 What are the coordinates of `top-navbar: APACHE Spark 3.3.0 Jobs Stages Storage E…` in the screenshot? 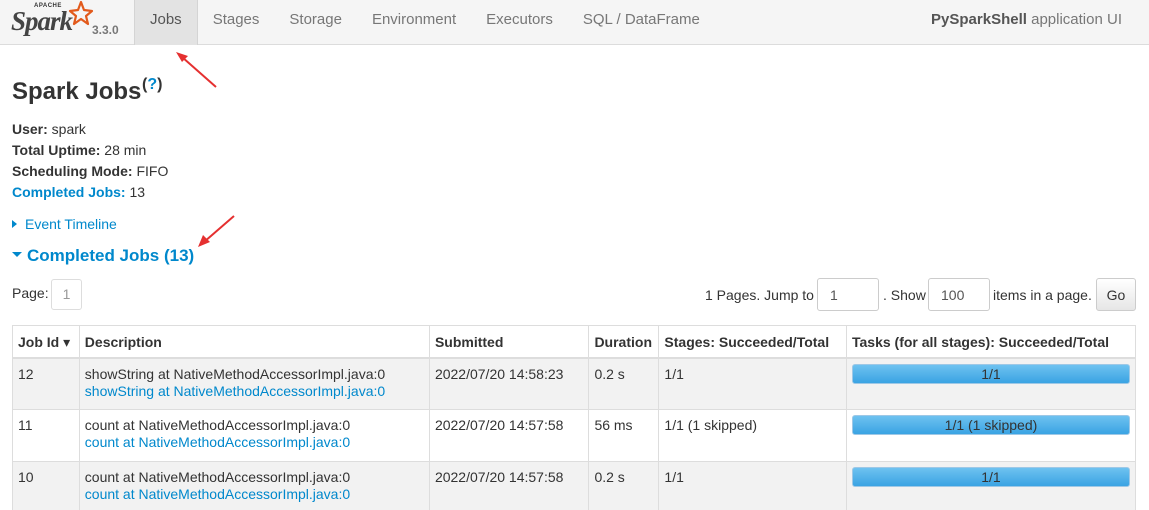 It's located at (574, 22).